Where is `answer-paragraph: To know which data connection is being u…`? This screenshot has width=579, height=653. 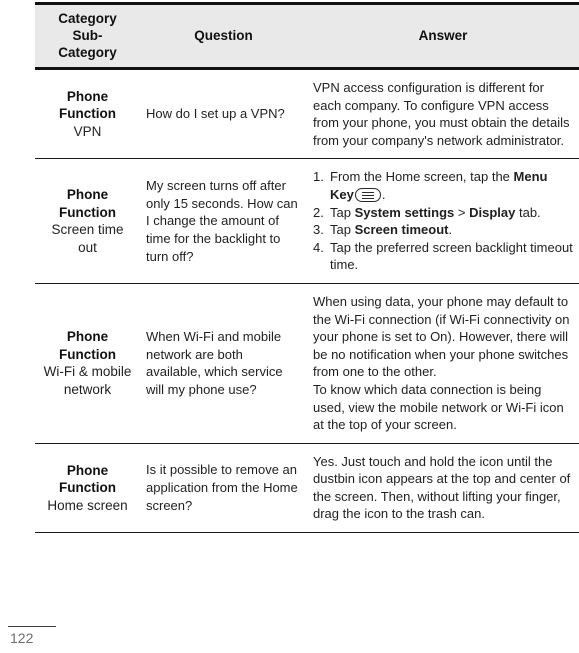 answer-paragraph: To know which data connection is being u… is located at coordinates (438, 407).